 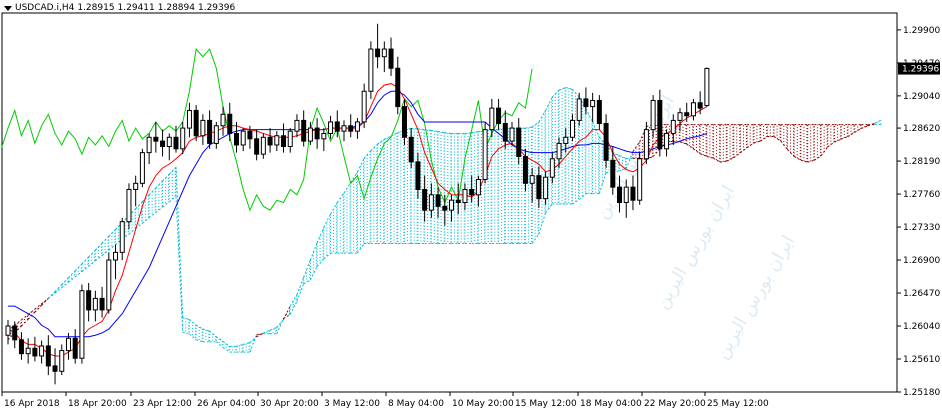 I want to click on low-value: 1.28894, so click(x=176, y=8).